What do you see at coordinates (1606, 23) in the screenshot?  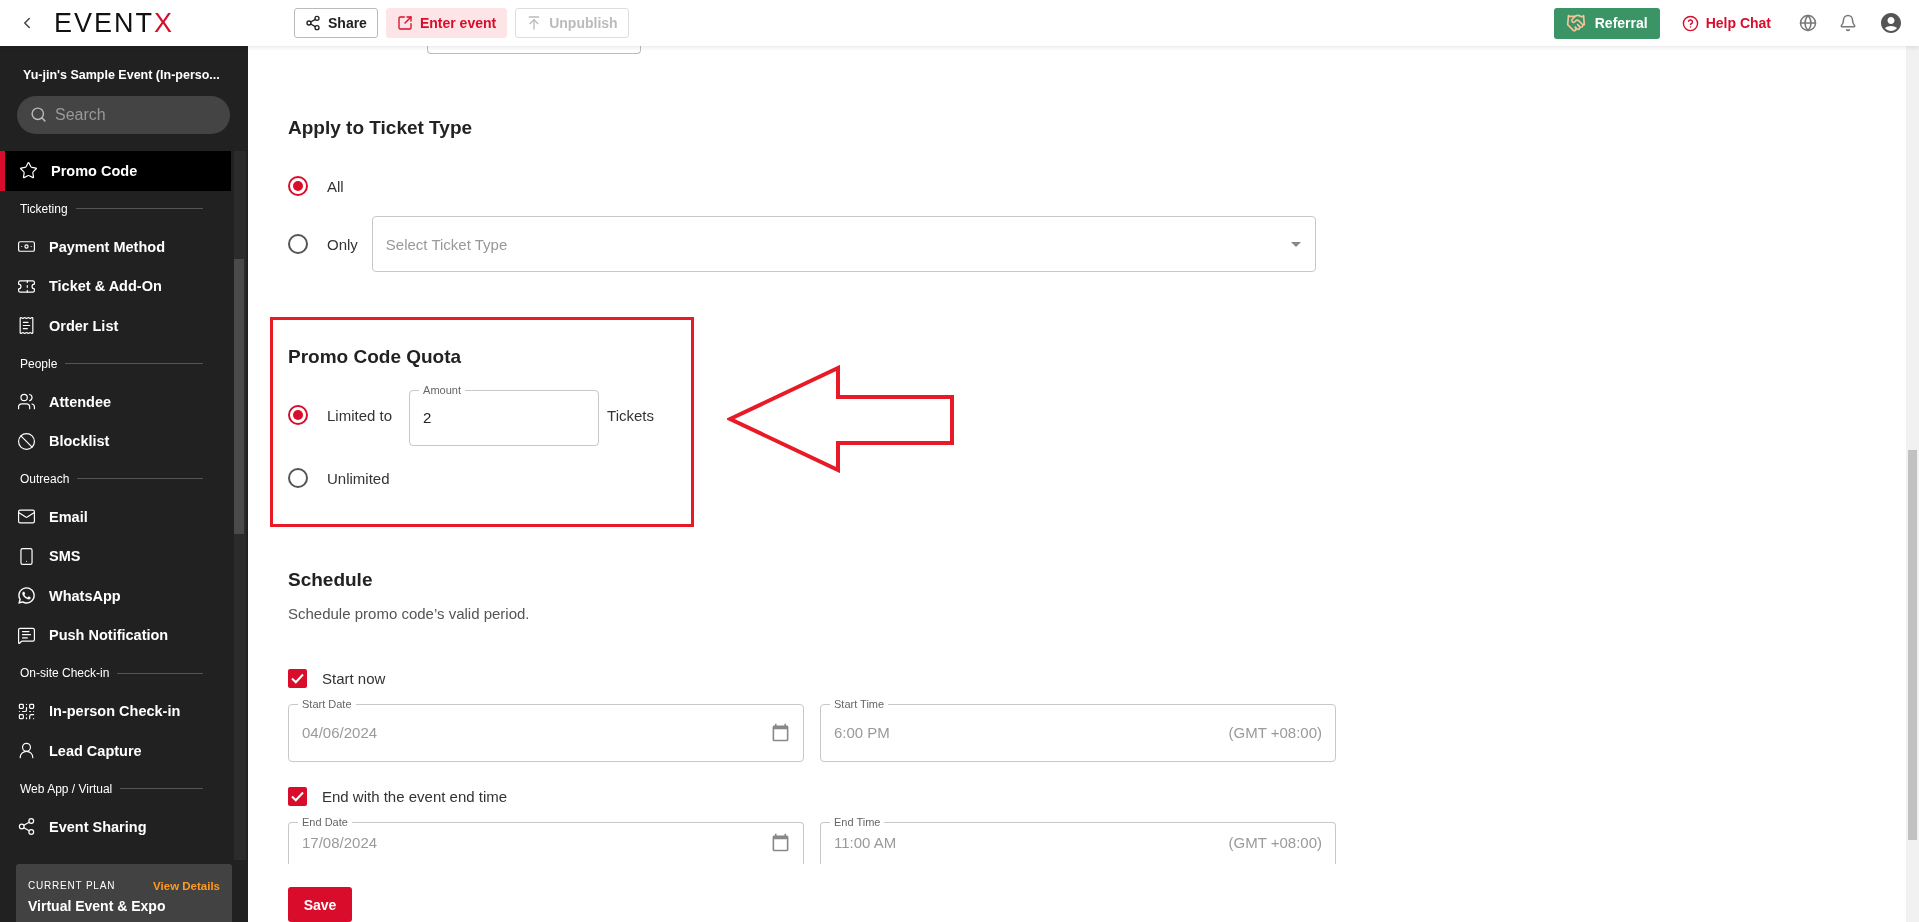 I see `referral-button: Referral` at bounding box center [1606, 23].